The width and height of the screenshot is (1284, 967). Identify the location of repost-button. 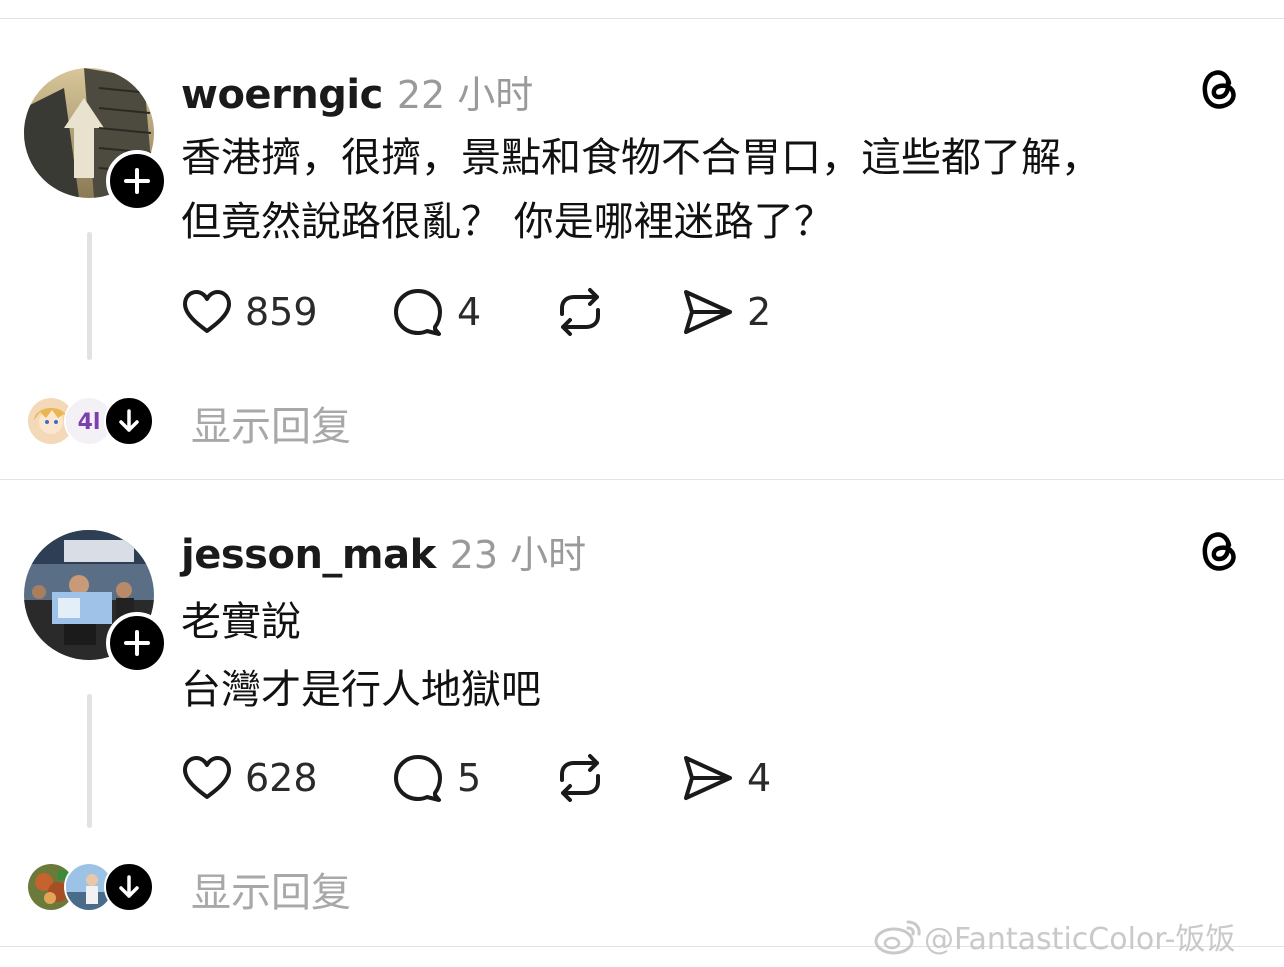
(580, 778).